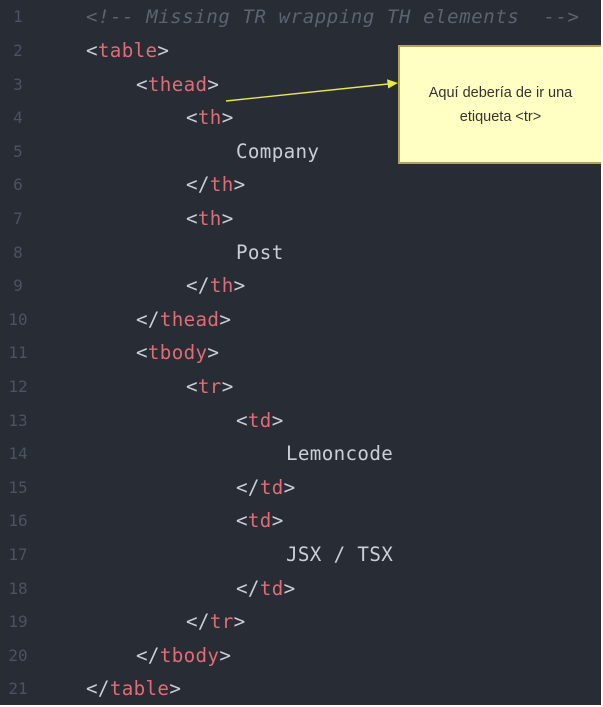 Image resolution: width=603 pixels, height=707 pixels. I want to click on code-text-content: Lemoncode, so click(340, 454).